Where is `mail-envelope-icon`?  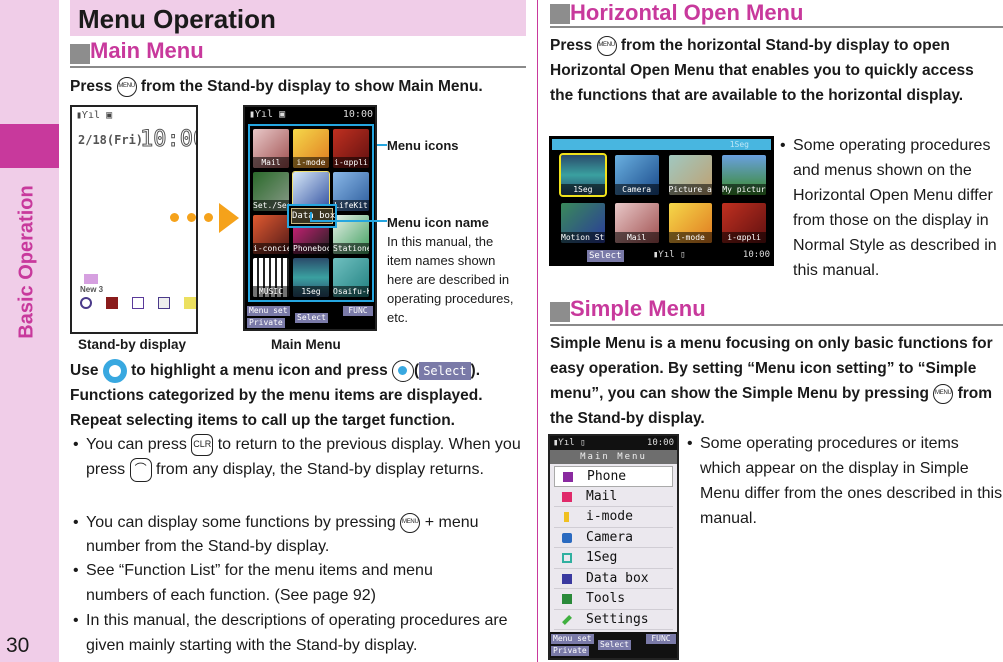
mail-envelope-icon is located at coordinates (91, 279).